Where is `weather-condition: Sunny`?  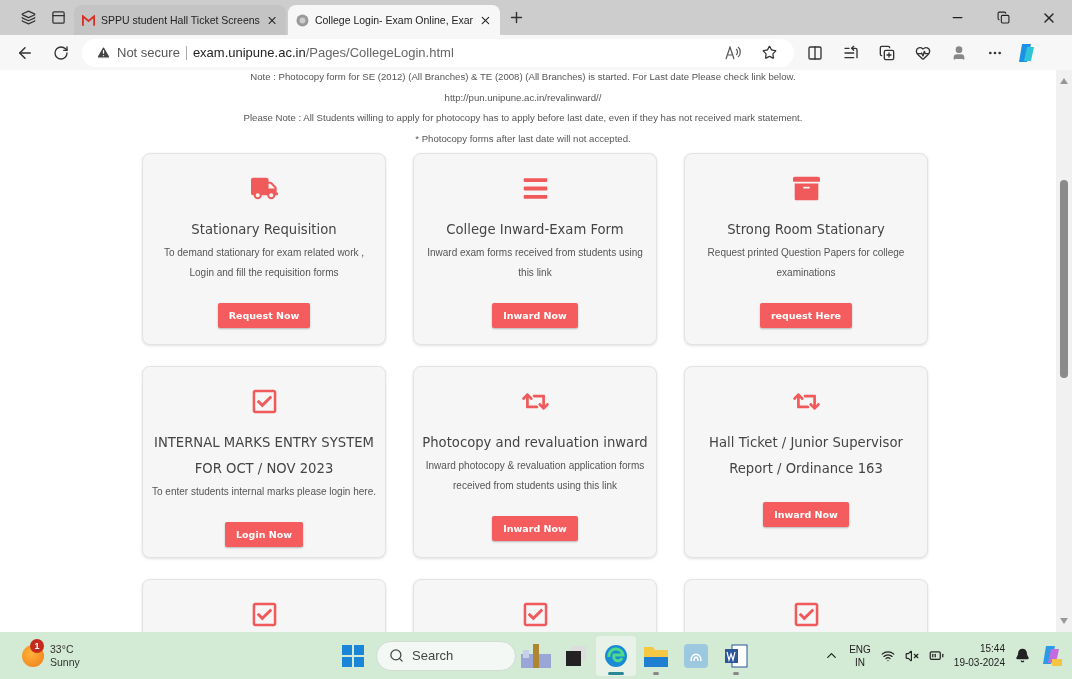 weather-condition: Sunny is located at coordinates (65, 662).